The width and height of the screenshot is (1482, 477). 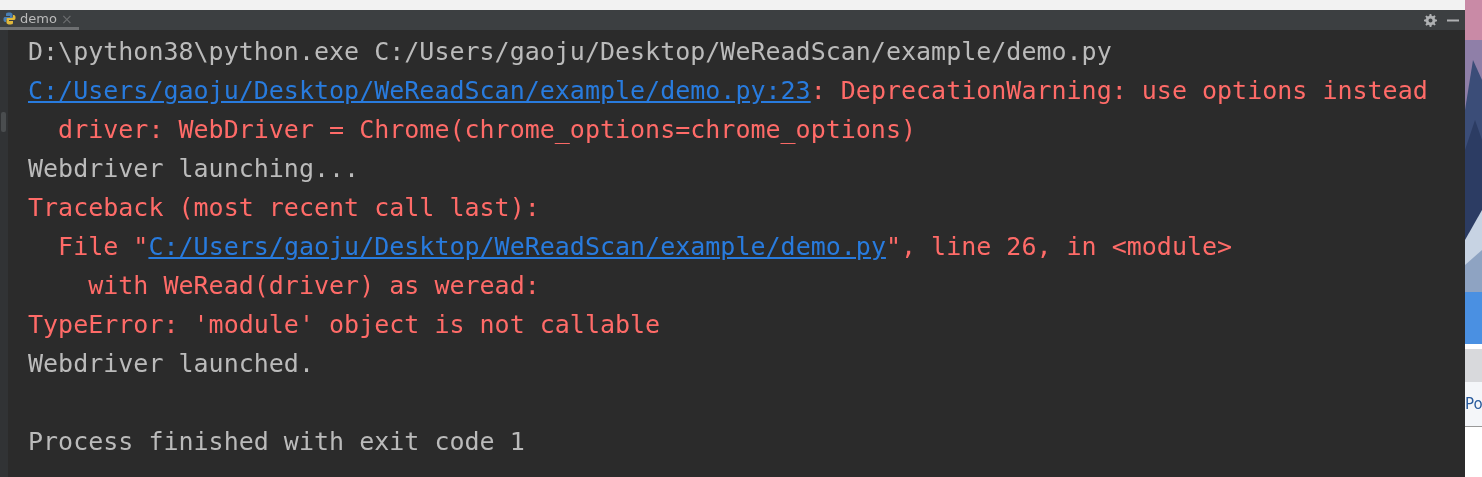 I want to click on console-text: File ", so click(x=103, y=246).